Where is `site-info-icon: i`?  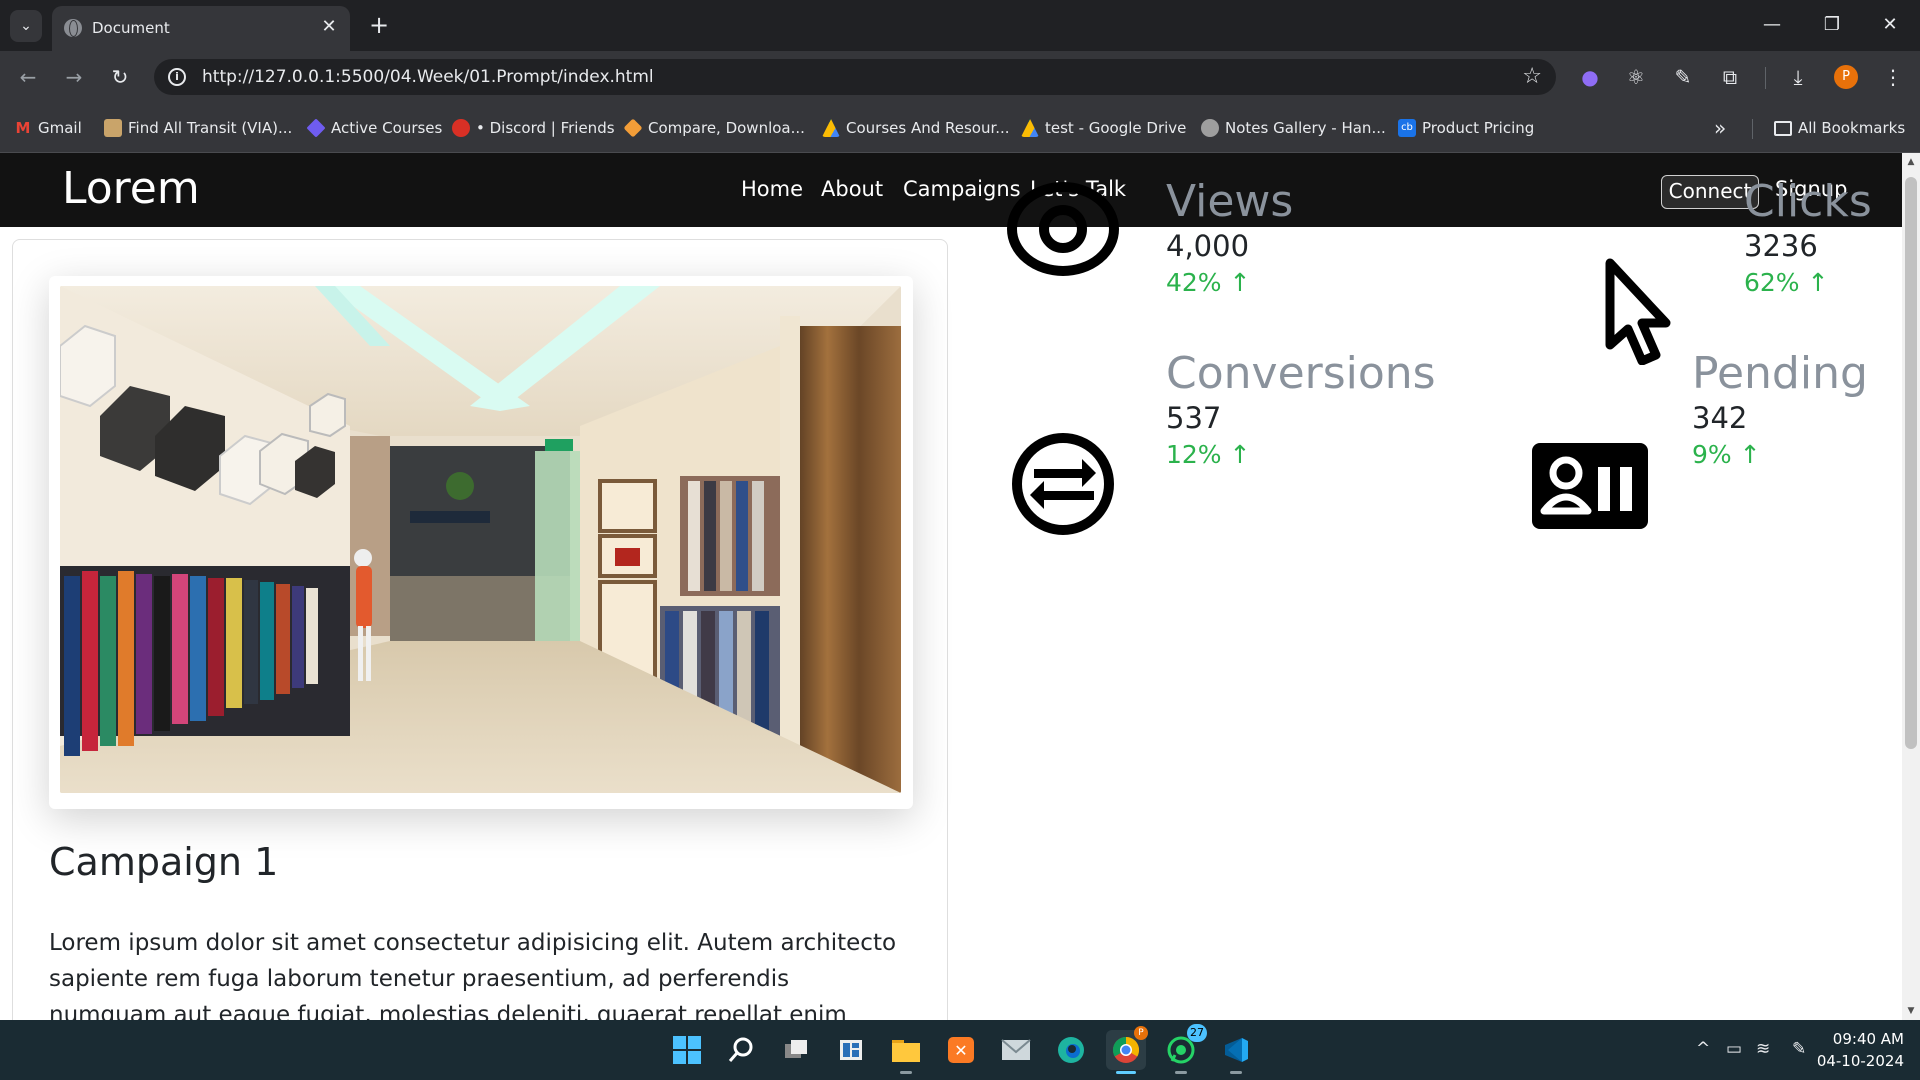
site-info-icon: i is located at coordinates (177, 77).